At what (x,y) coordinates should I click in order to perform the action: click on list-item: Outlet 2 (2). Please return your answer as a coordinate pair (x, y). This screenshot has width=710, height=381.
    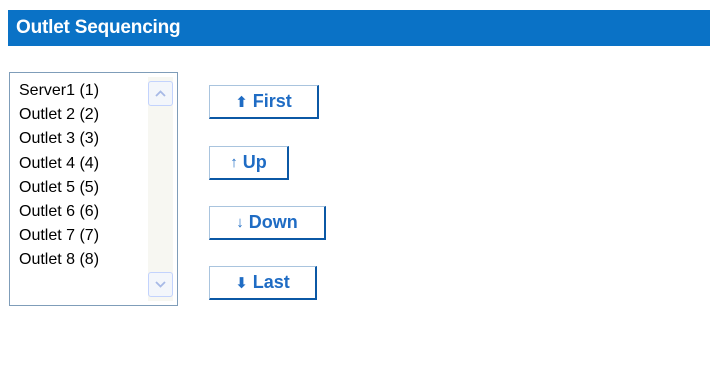
    Looking at the image, I should click on (54, 115).